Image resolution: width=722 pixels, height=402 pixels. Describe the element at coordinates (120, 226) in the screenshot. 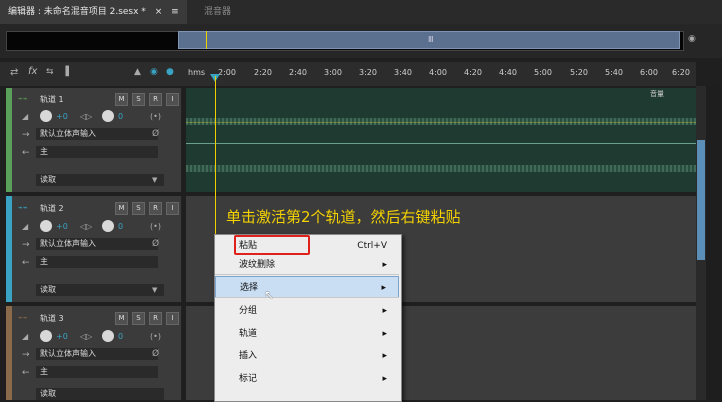

I see `track-2-pan-value: 0` at that location.